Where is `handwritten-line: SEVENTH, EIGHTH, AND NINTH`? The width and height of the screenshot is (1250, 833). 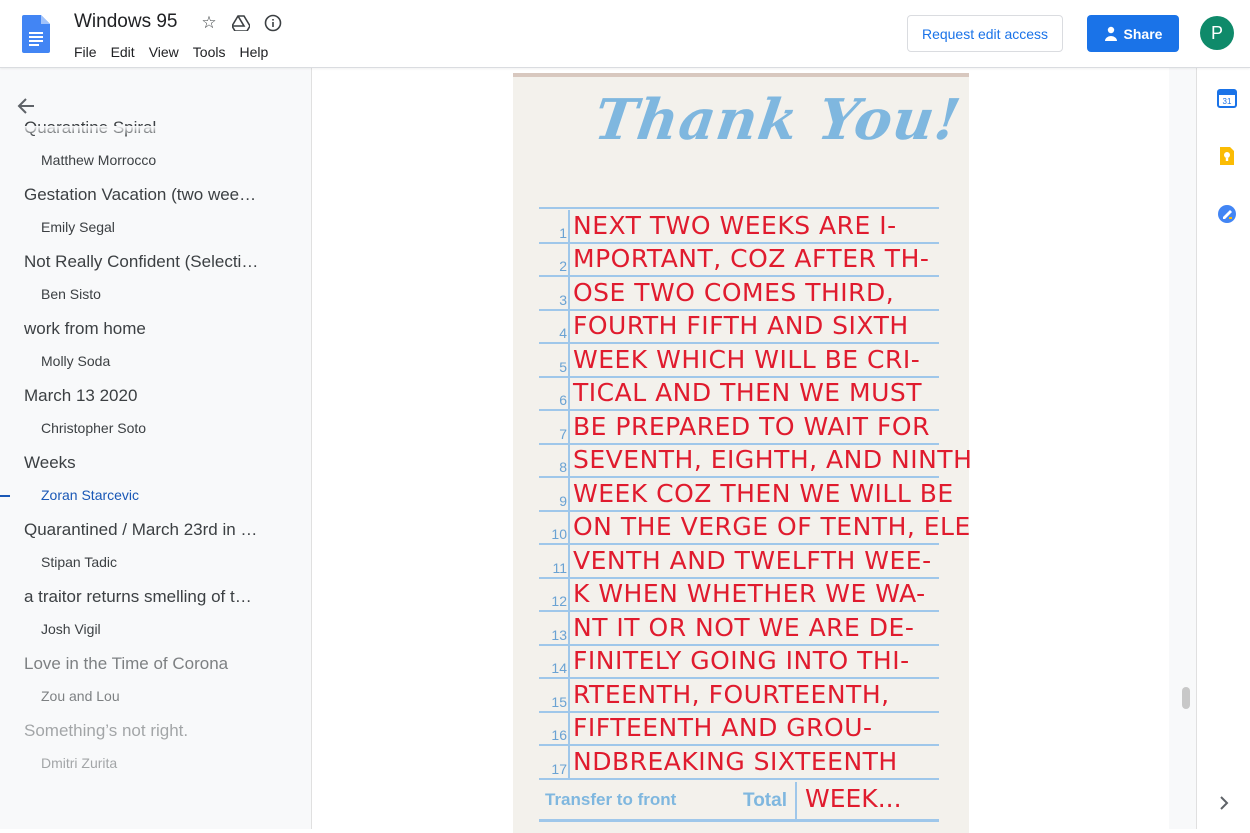 handwritten-line: SEVENTH, EIGHTH, AND NINTH is located at coordinates (773, 459).